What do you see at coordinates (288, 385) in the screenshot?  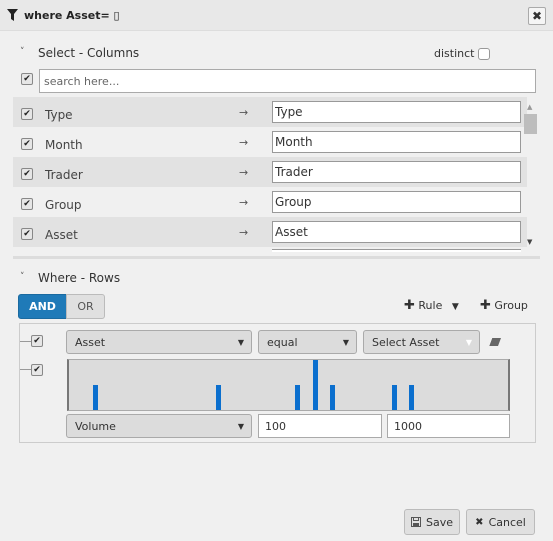 I see `volume-histogram-slider` at bounding box center [288, 385].